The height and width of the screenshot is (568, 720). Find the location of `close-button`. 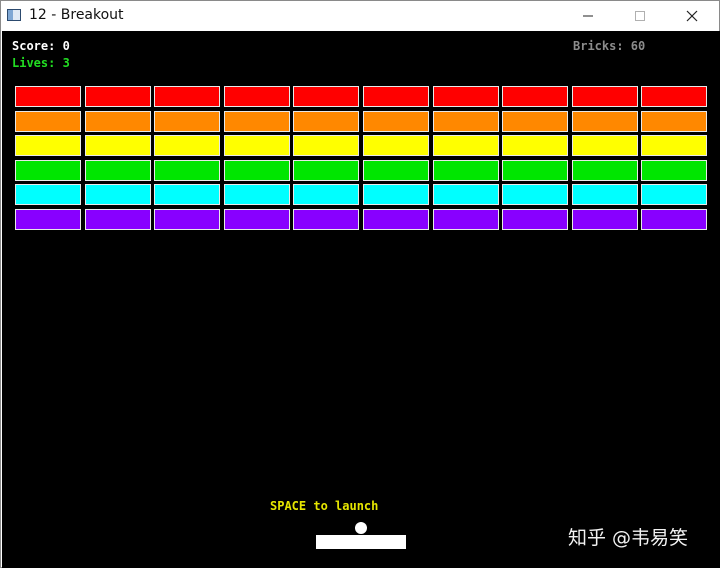

close-button is located at coordinates (692, 16).